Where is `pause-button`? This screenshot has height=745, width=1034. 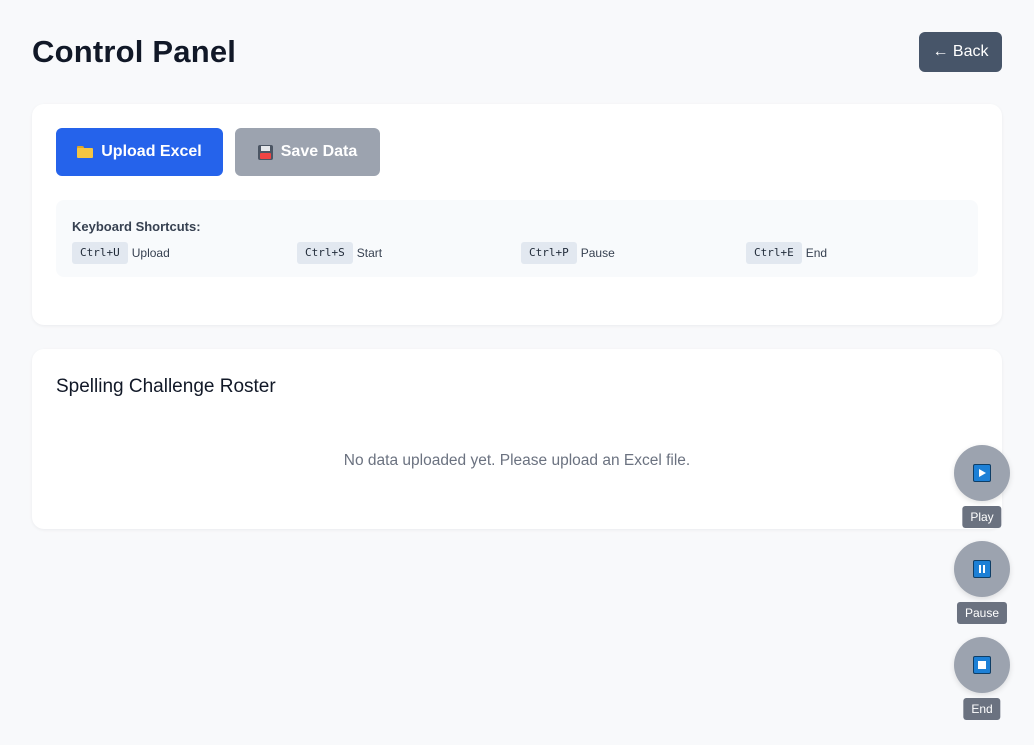 pause-button is located at coordinates (982, 569).